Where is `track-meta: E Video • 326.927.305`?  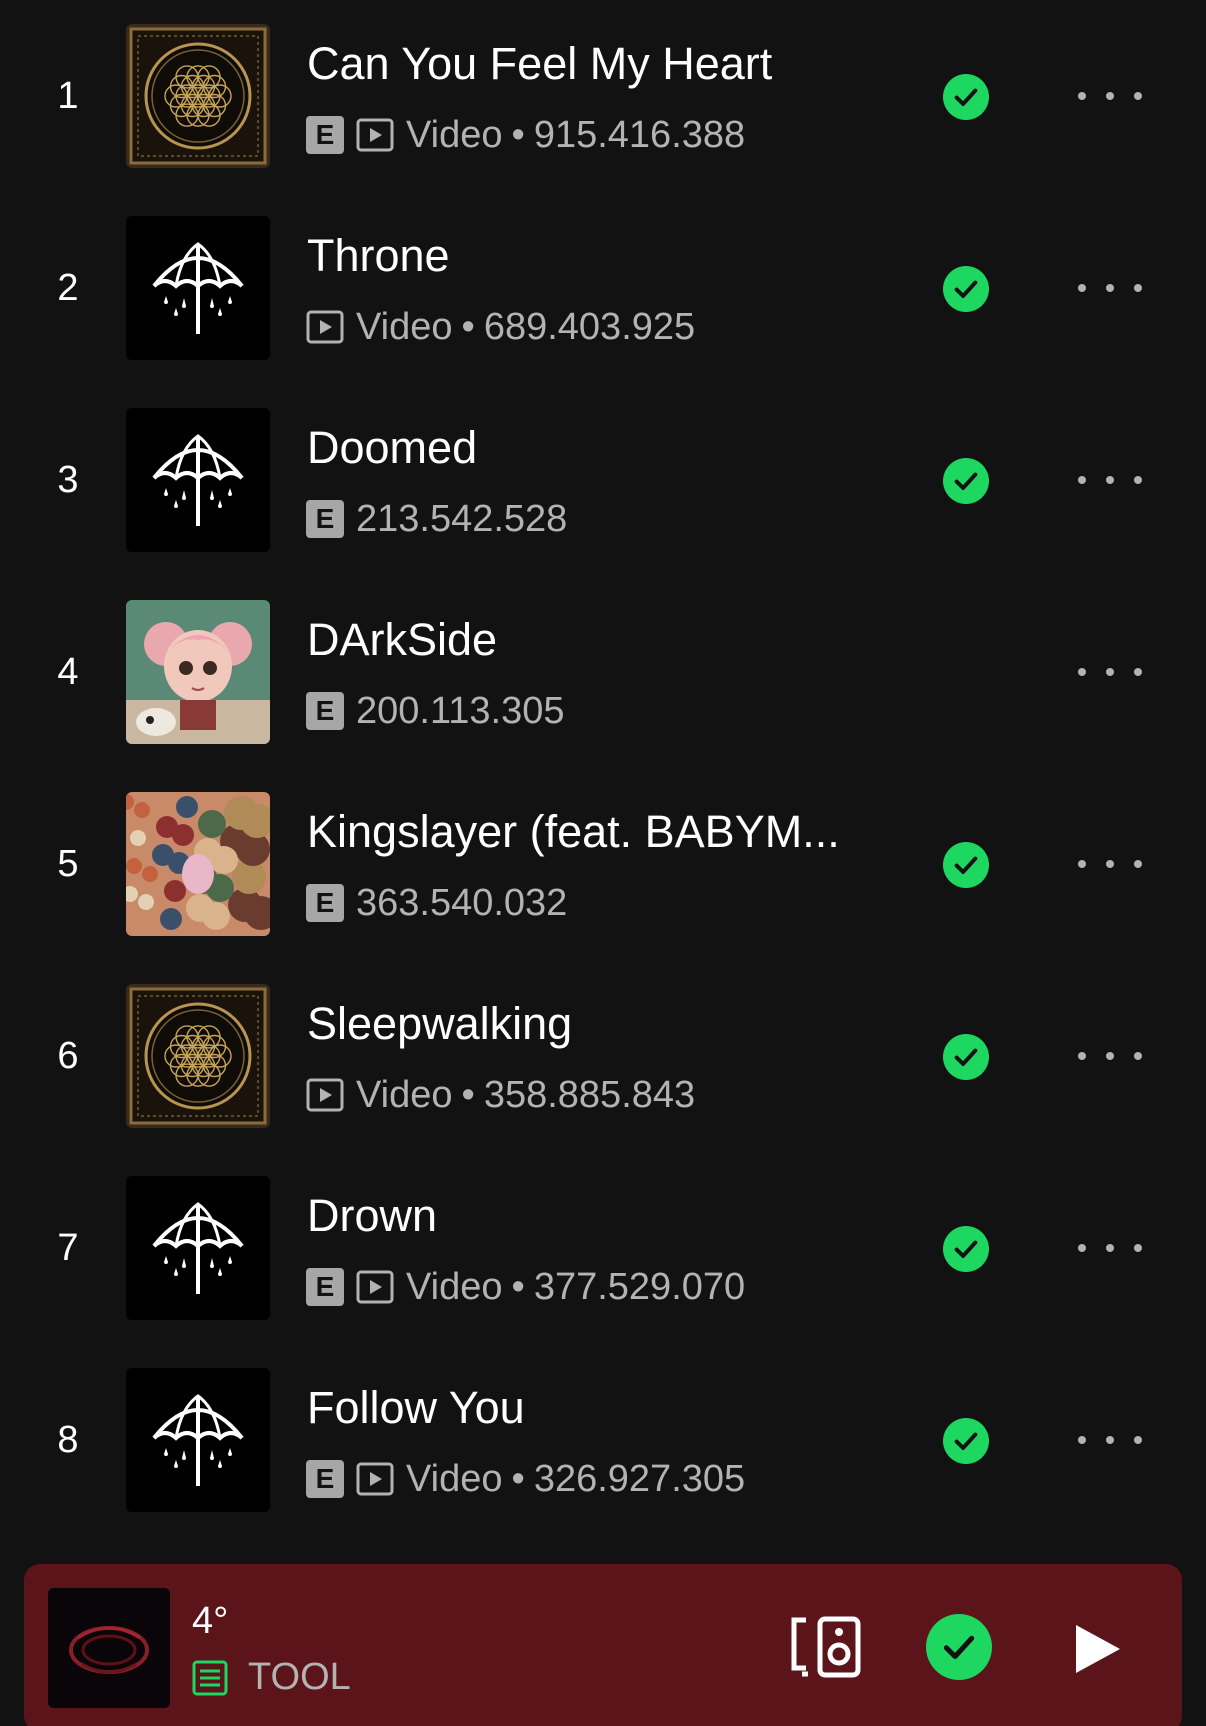
track-meta: E Video • 326.927.305 is located at coordinates (525, 1479).